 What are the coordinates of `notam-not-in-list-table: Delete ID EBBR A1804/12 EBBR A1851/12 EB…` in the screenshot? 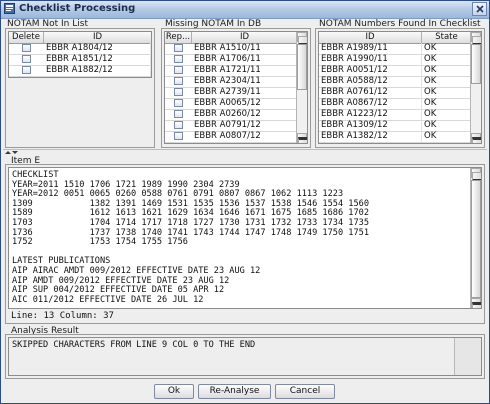 It's located at (80, 54).